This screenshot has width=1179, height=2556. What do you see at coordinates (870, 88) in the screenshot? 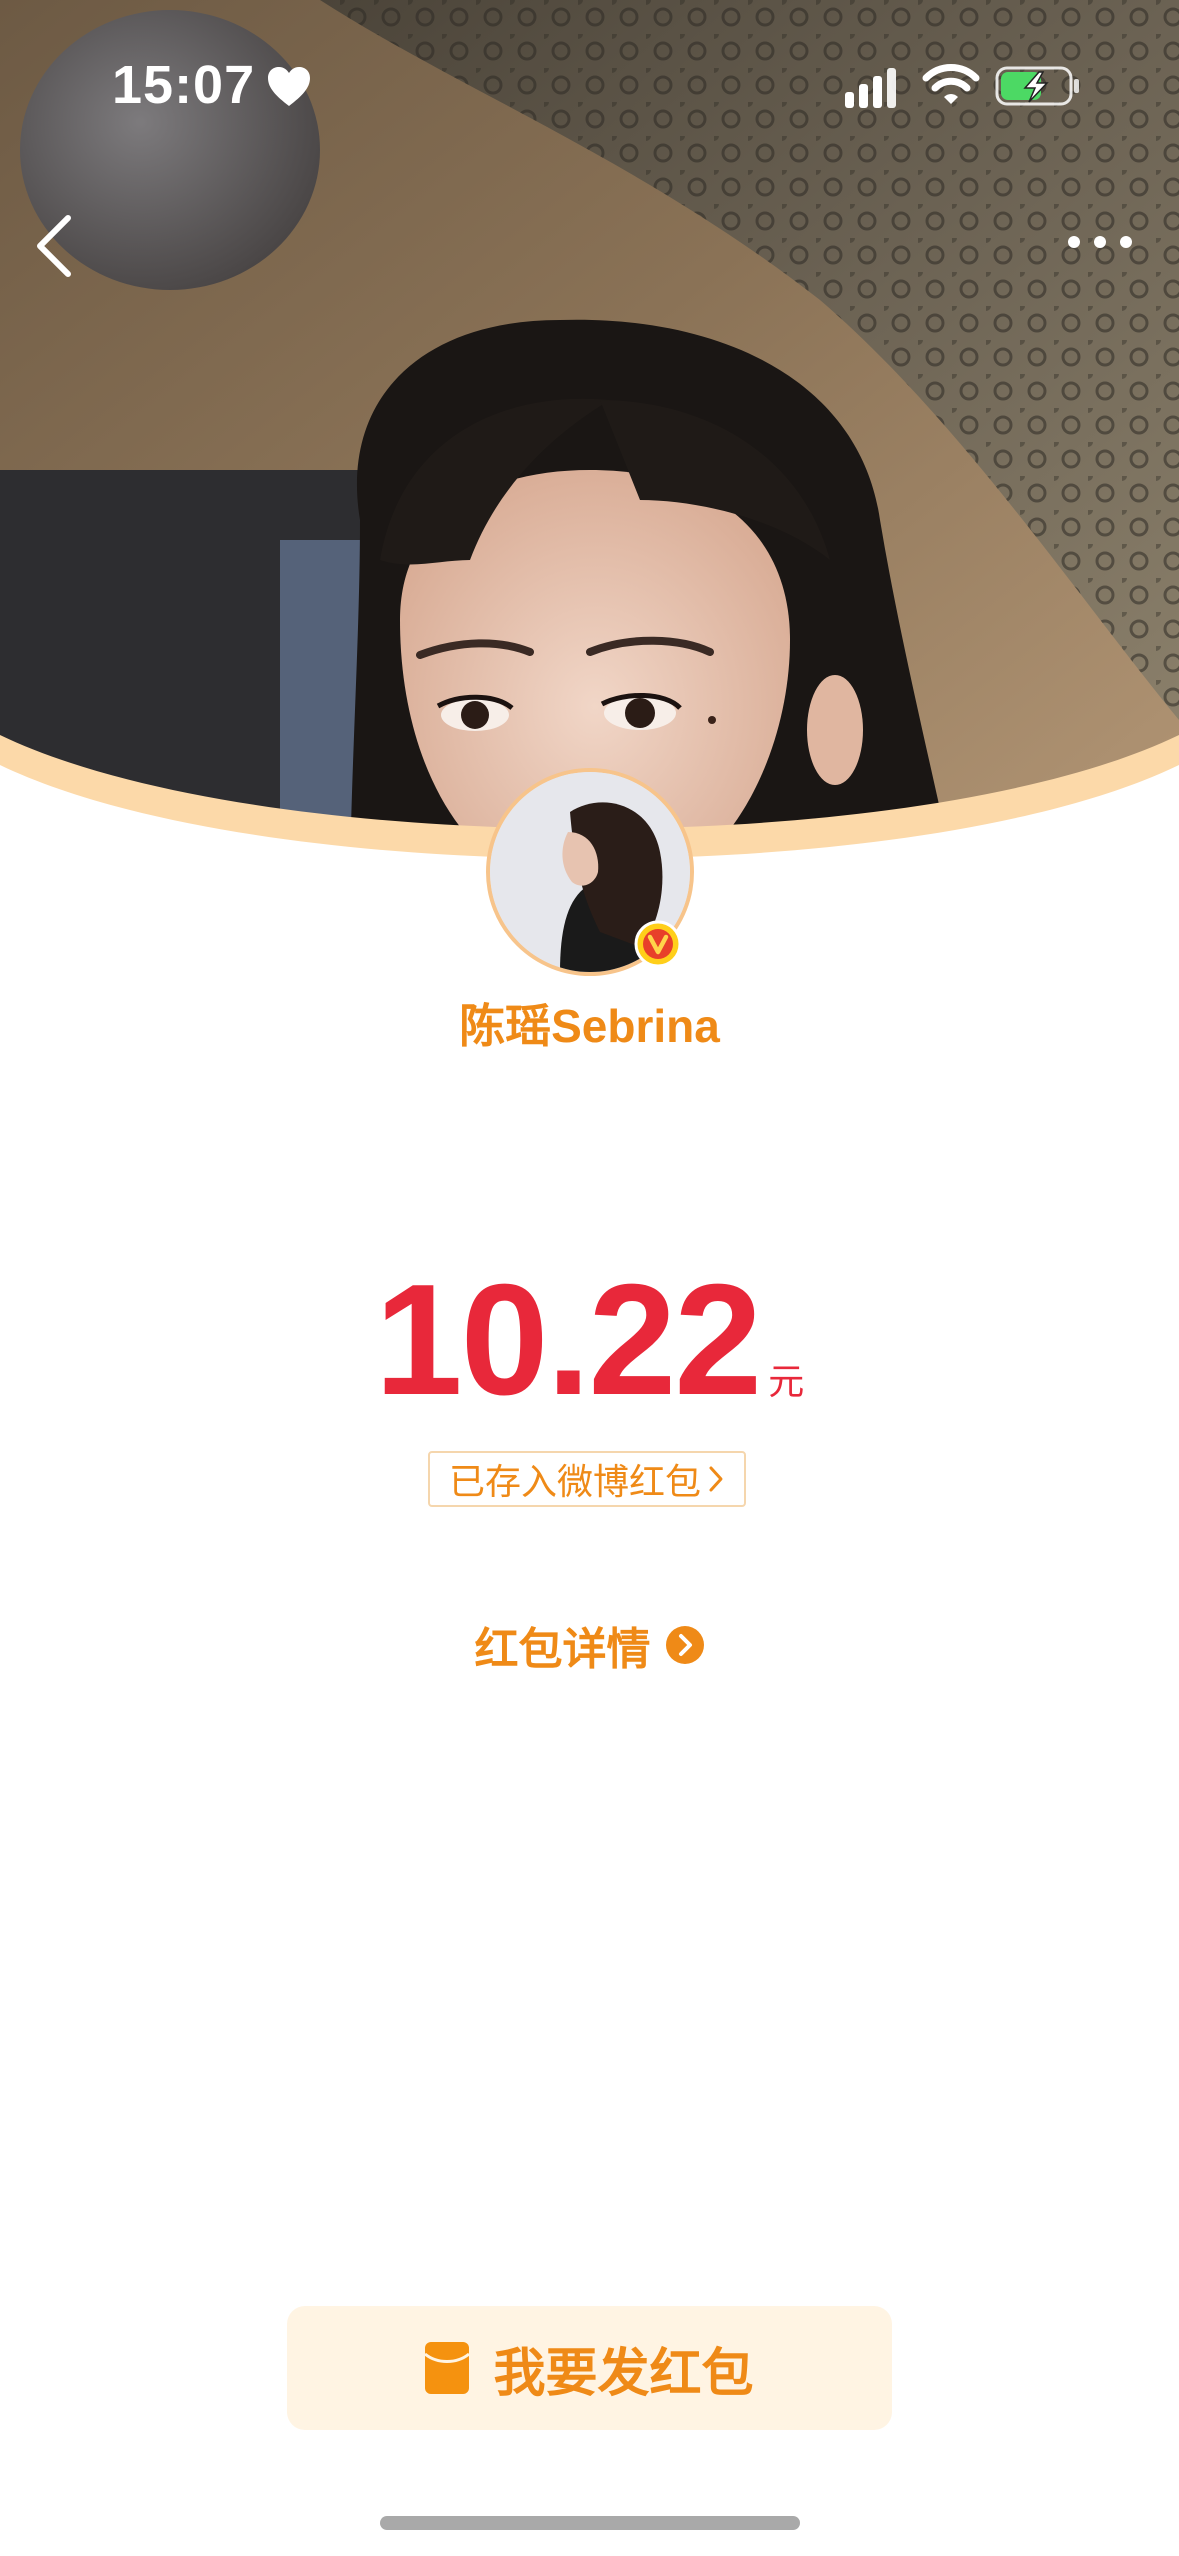
I see `signal-icon` at bounding box center [870, 88].